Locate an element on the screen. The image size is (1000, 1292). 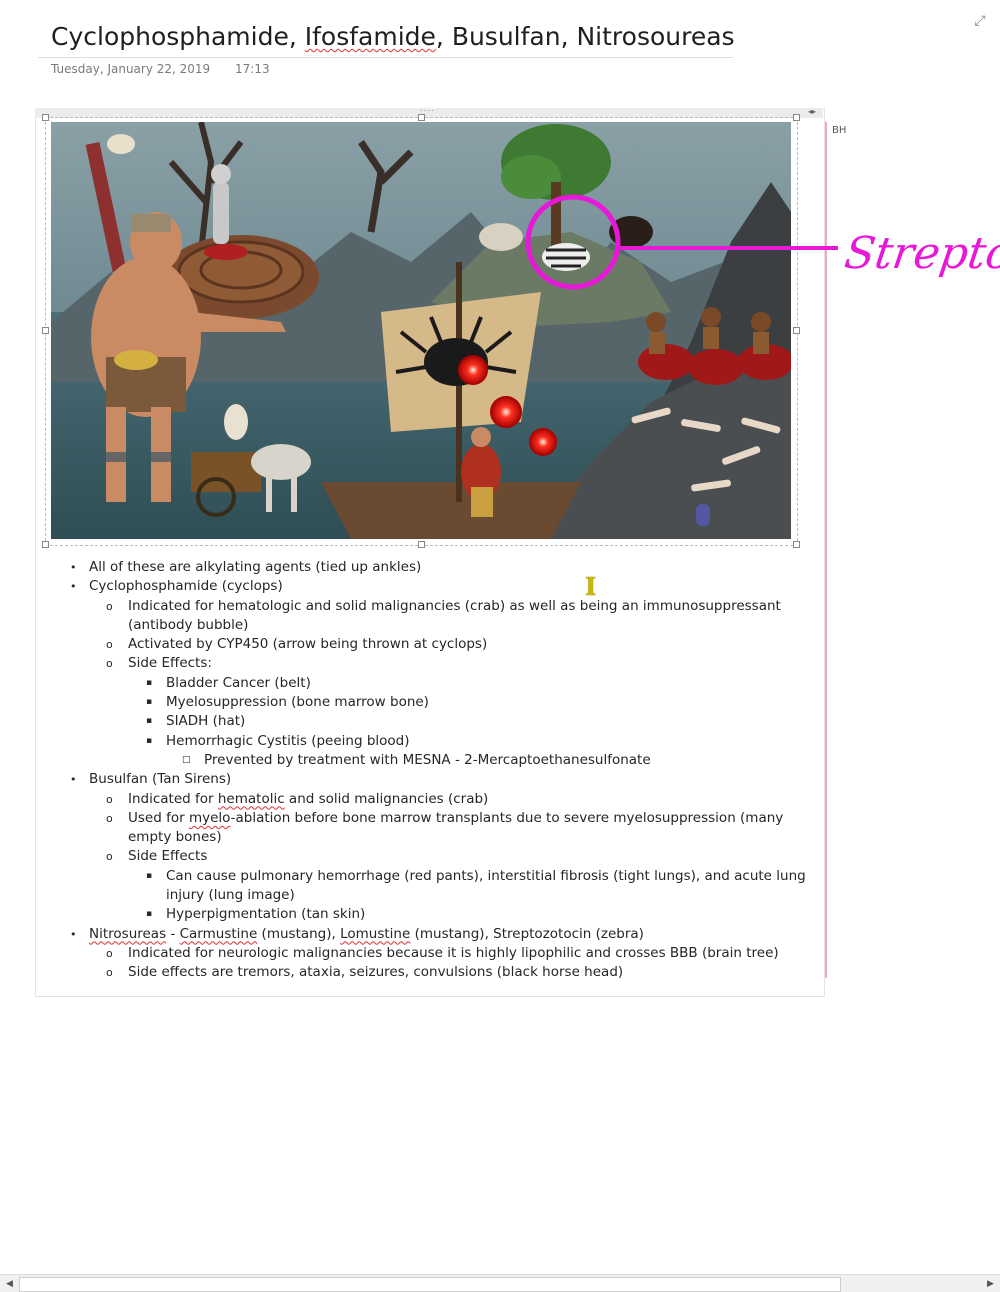
note-text: Indicated for is located at coordinates (173, 798).